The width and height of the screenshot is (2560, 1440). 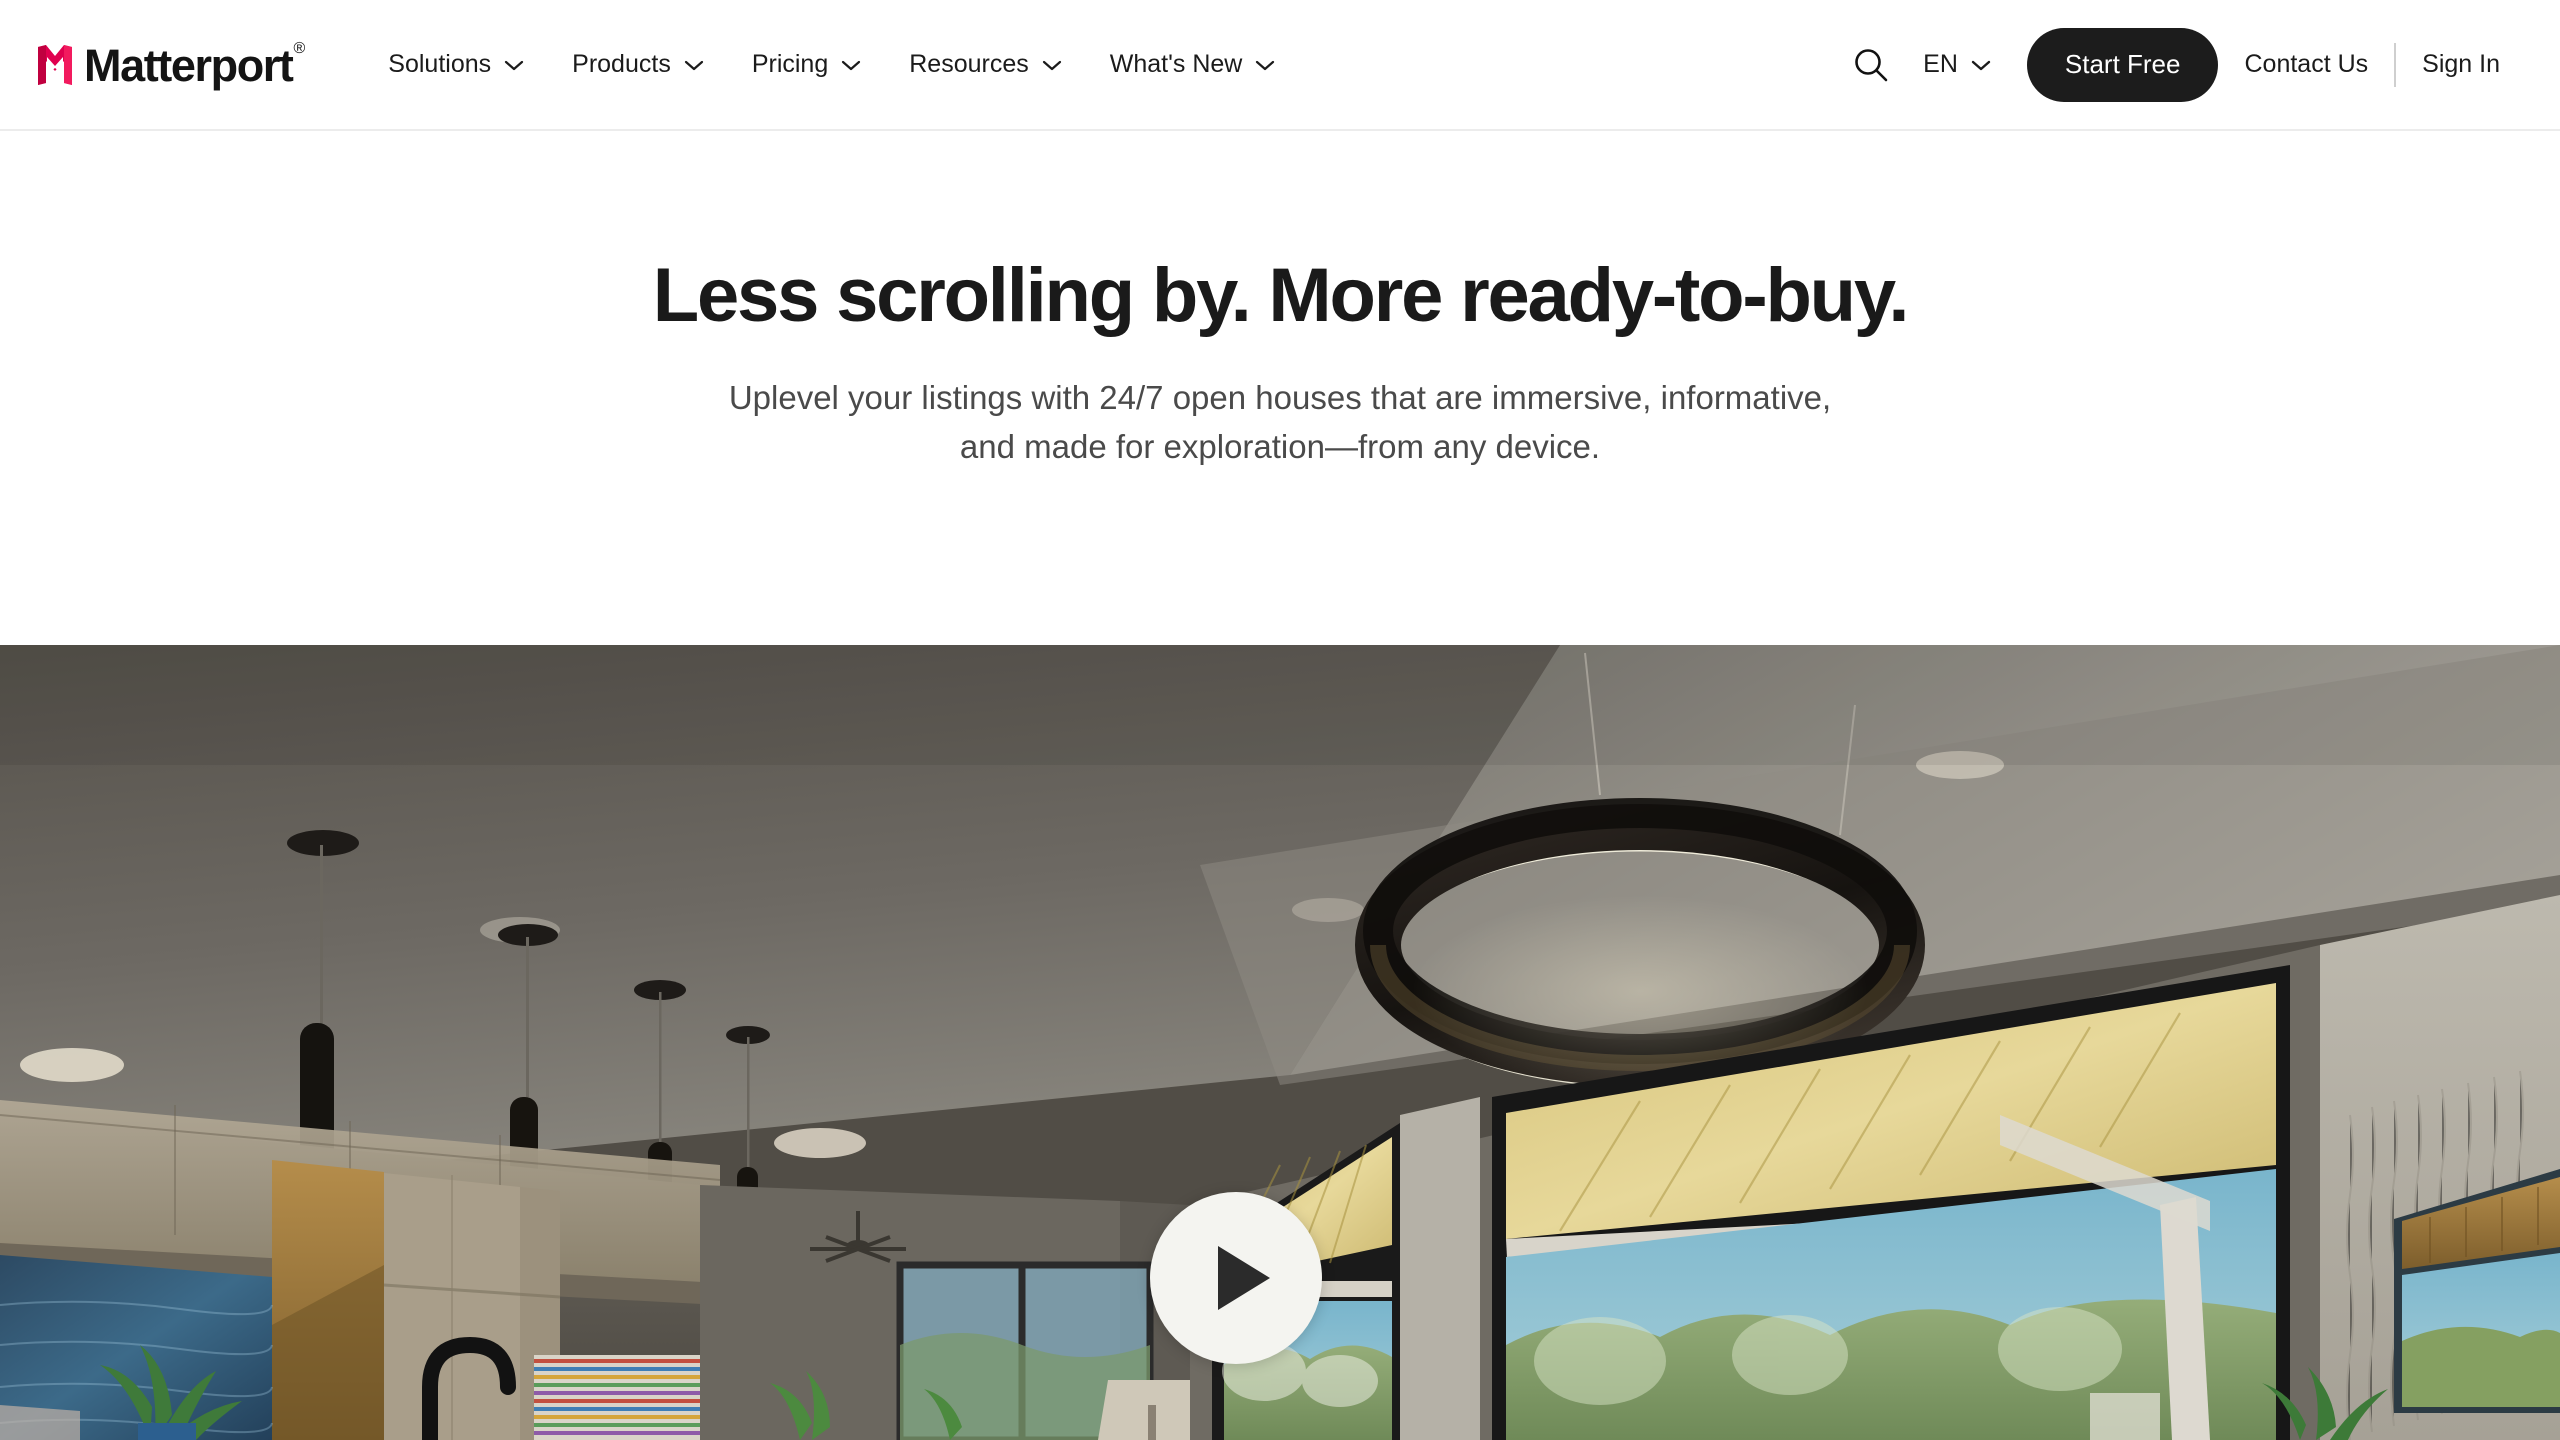 I want to click on header-actions: EN Start Free Contact Us Sign In, so click(x=2202, y=64).